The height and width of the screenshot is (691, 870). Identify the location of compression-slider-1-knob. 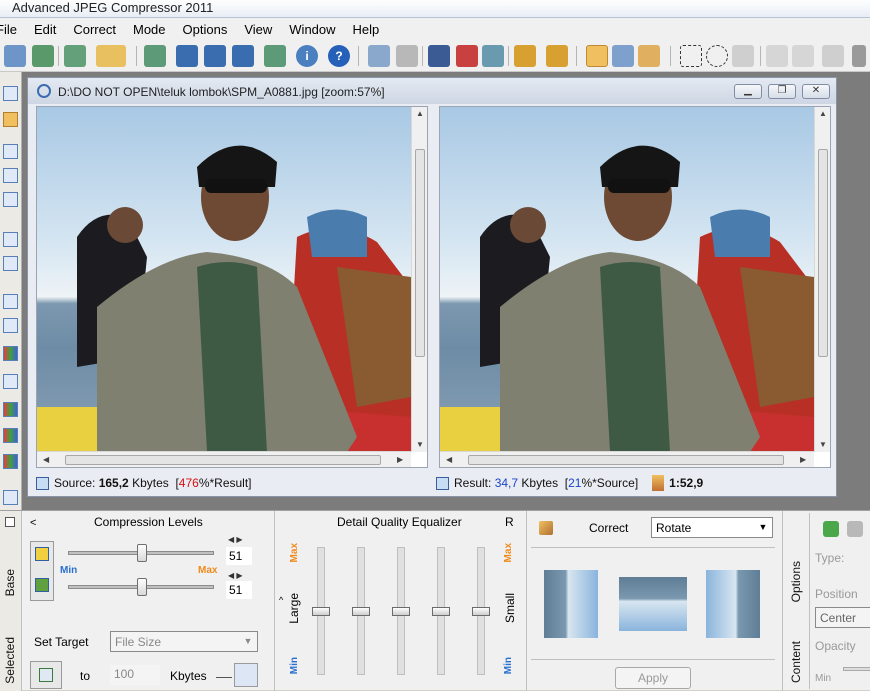
(142, 553).